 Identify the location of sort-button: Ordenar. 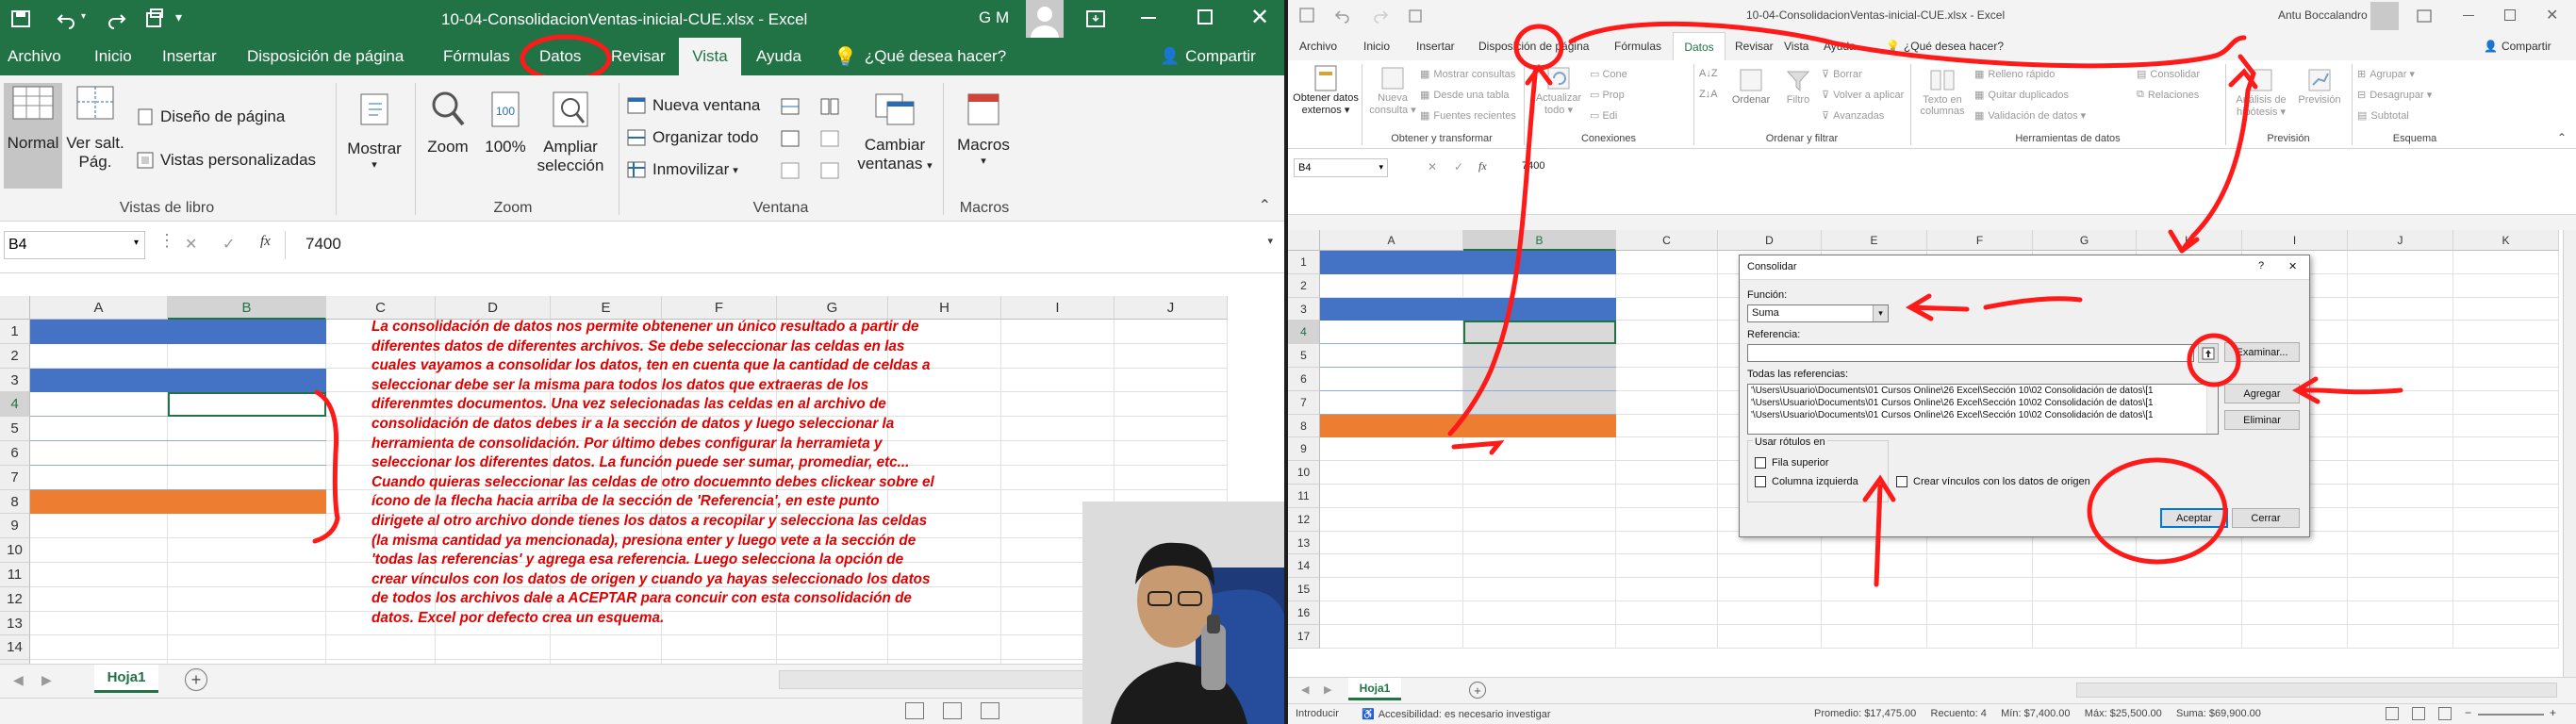
(1751, 86).